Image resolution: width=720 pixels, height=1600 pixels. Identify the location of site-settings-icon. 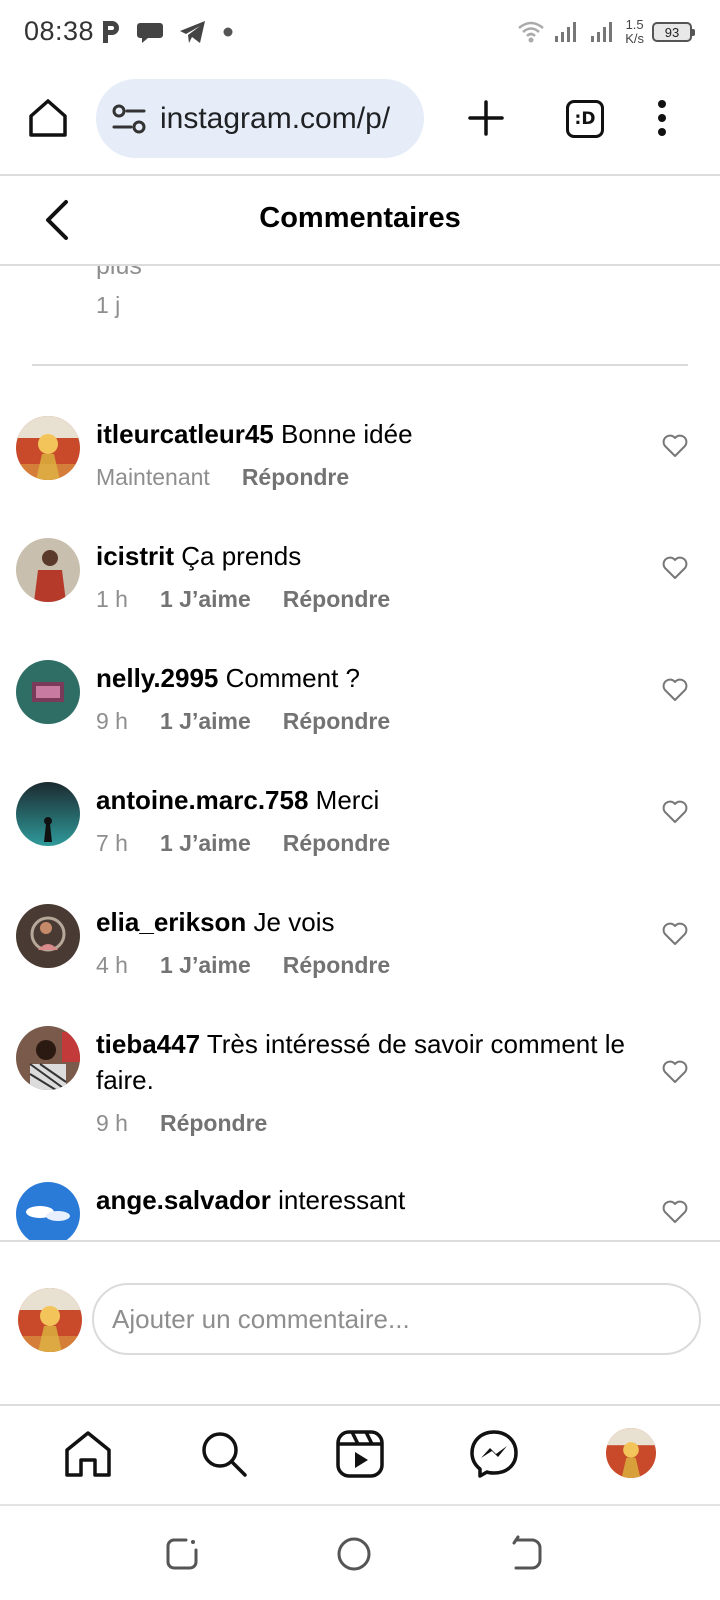
(129, 119).